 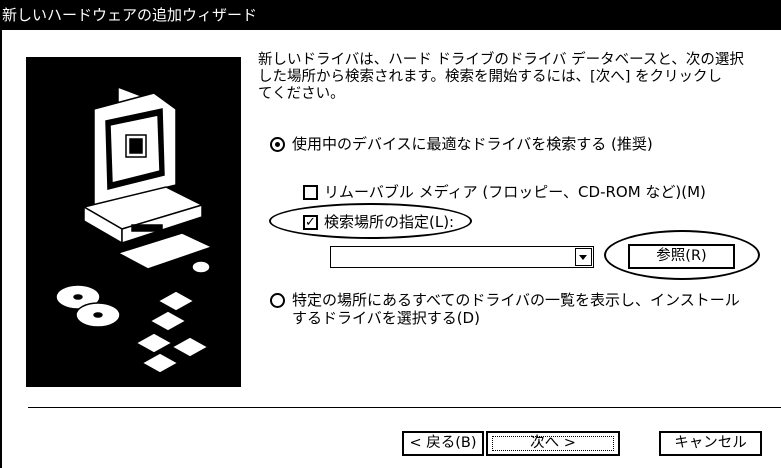 I want to click on next-button: 次へ >, so click(x=553, y=443).